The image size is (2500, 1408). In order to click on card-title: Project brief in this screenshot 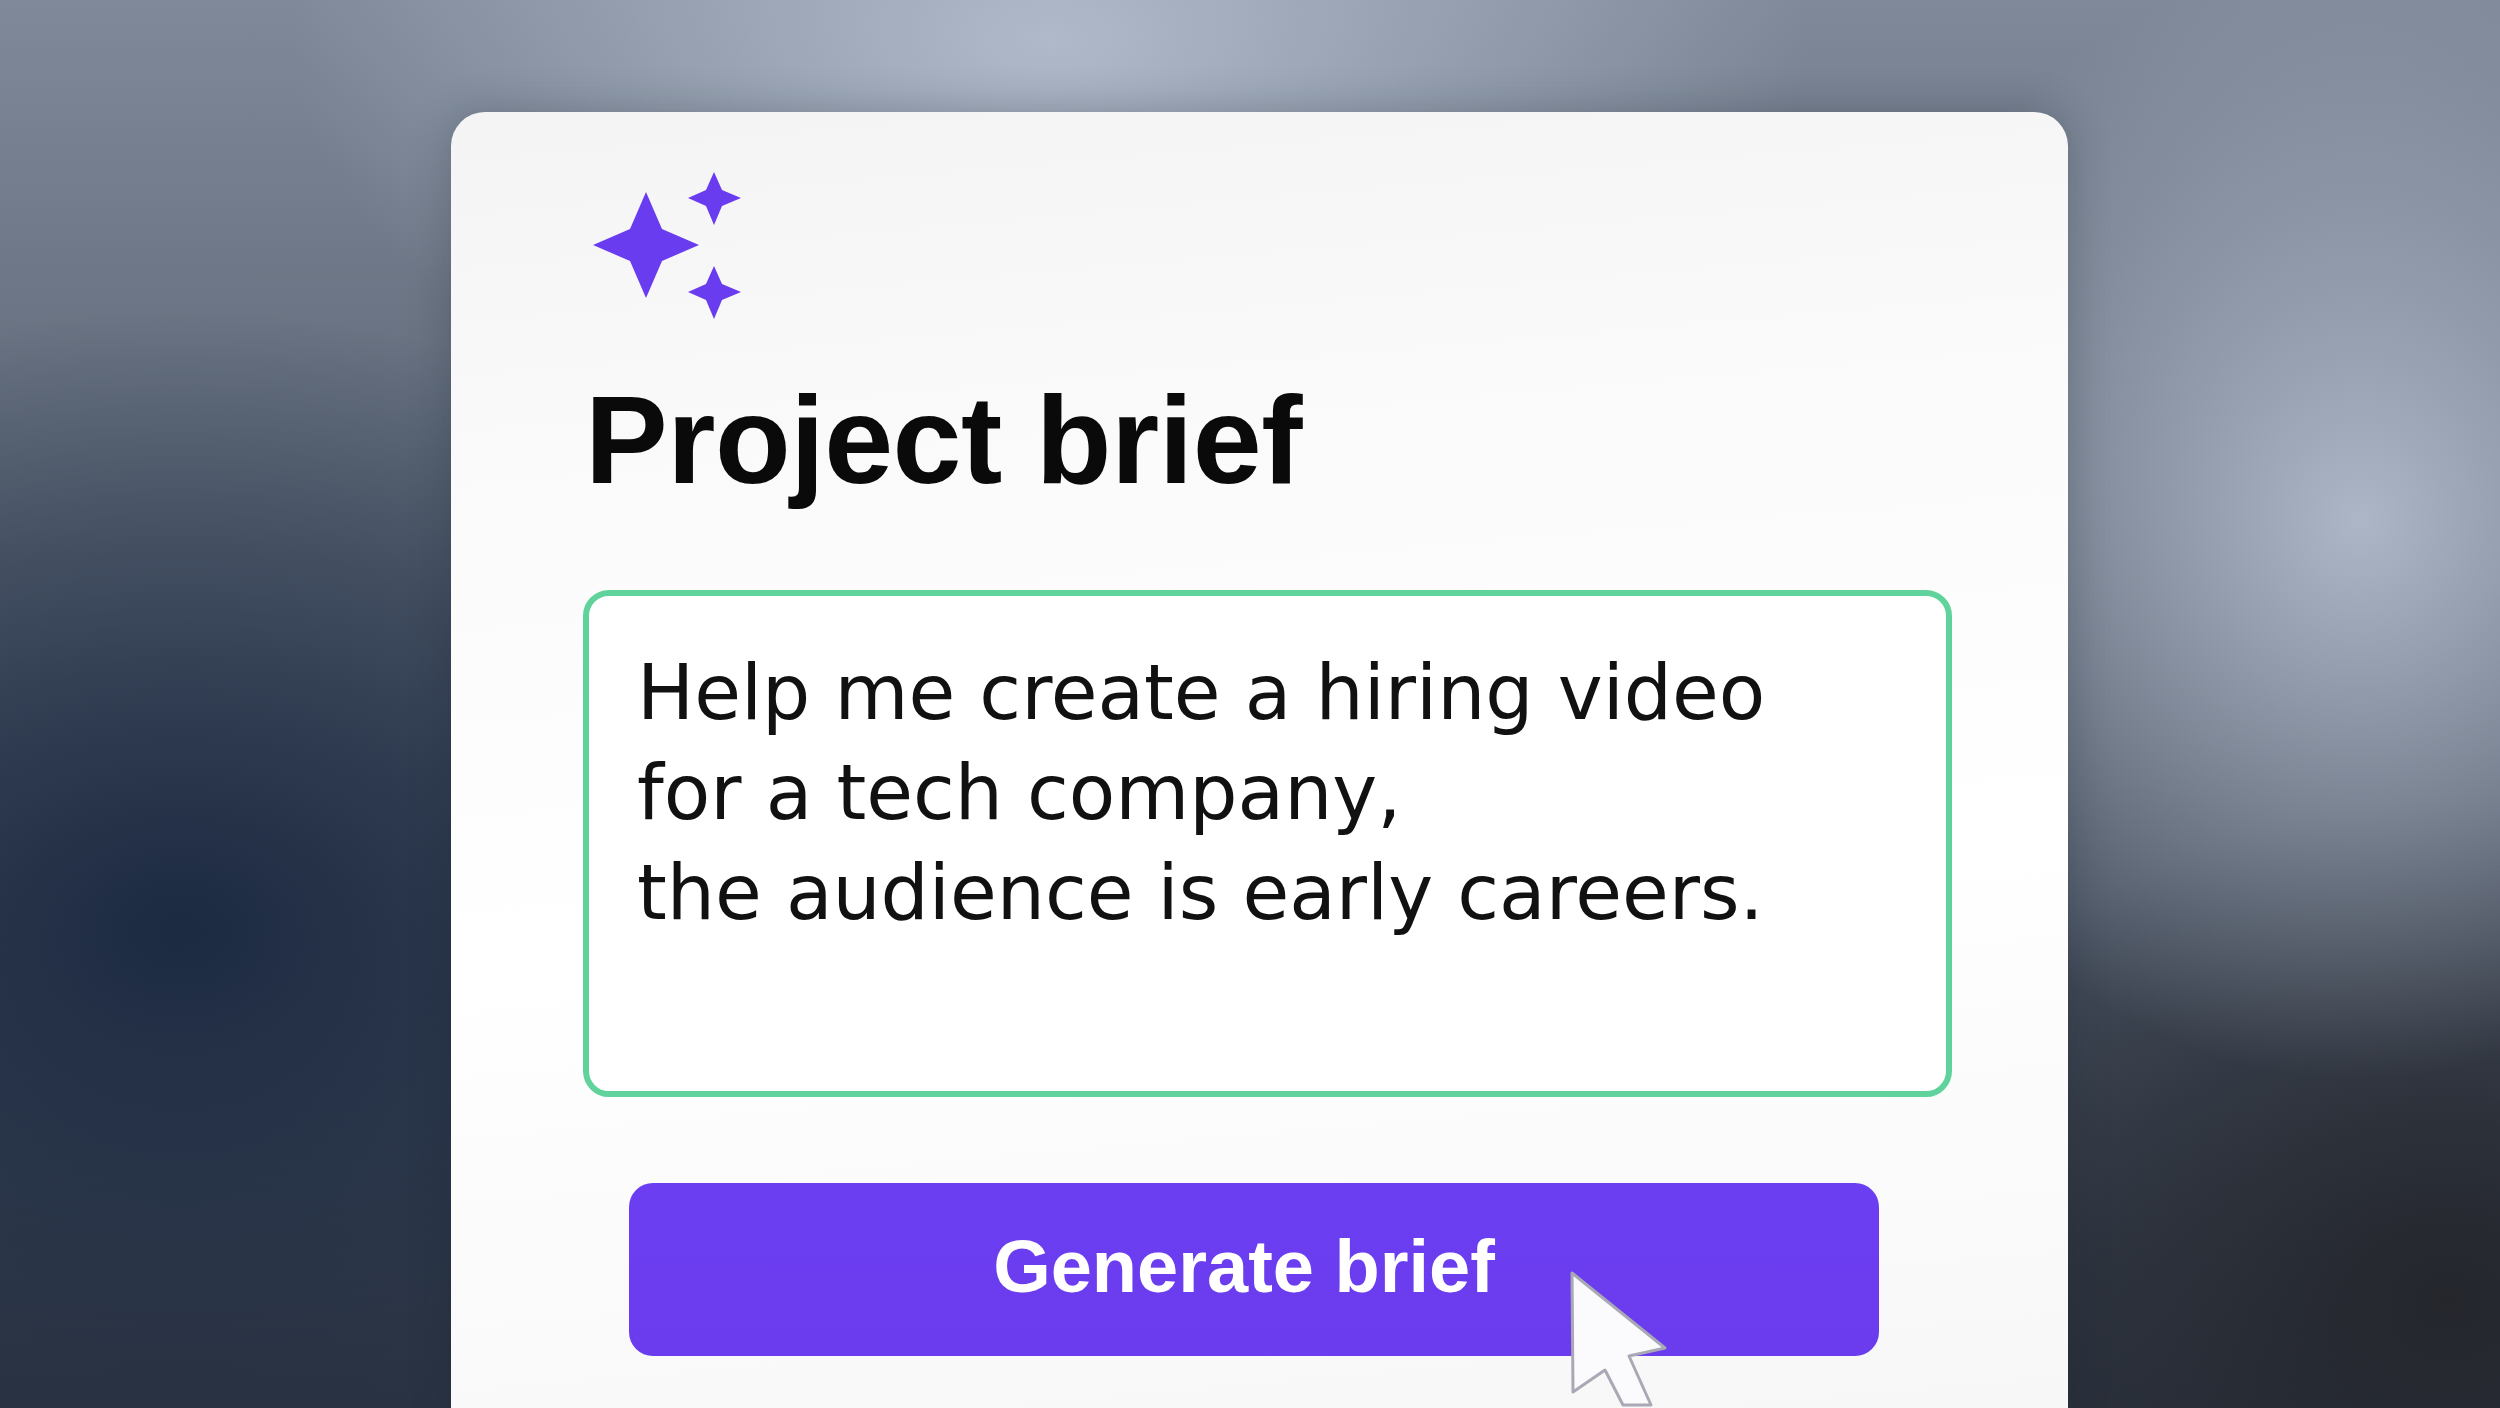, I will do `click(944, 440)`.